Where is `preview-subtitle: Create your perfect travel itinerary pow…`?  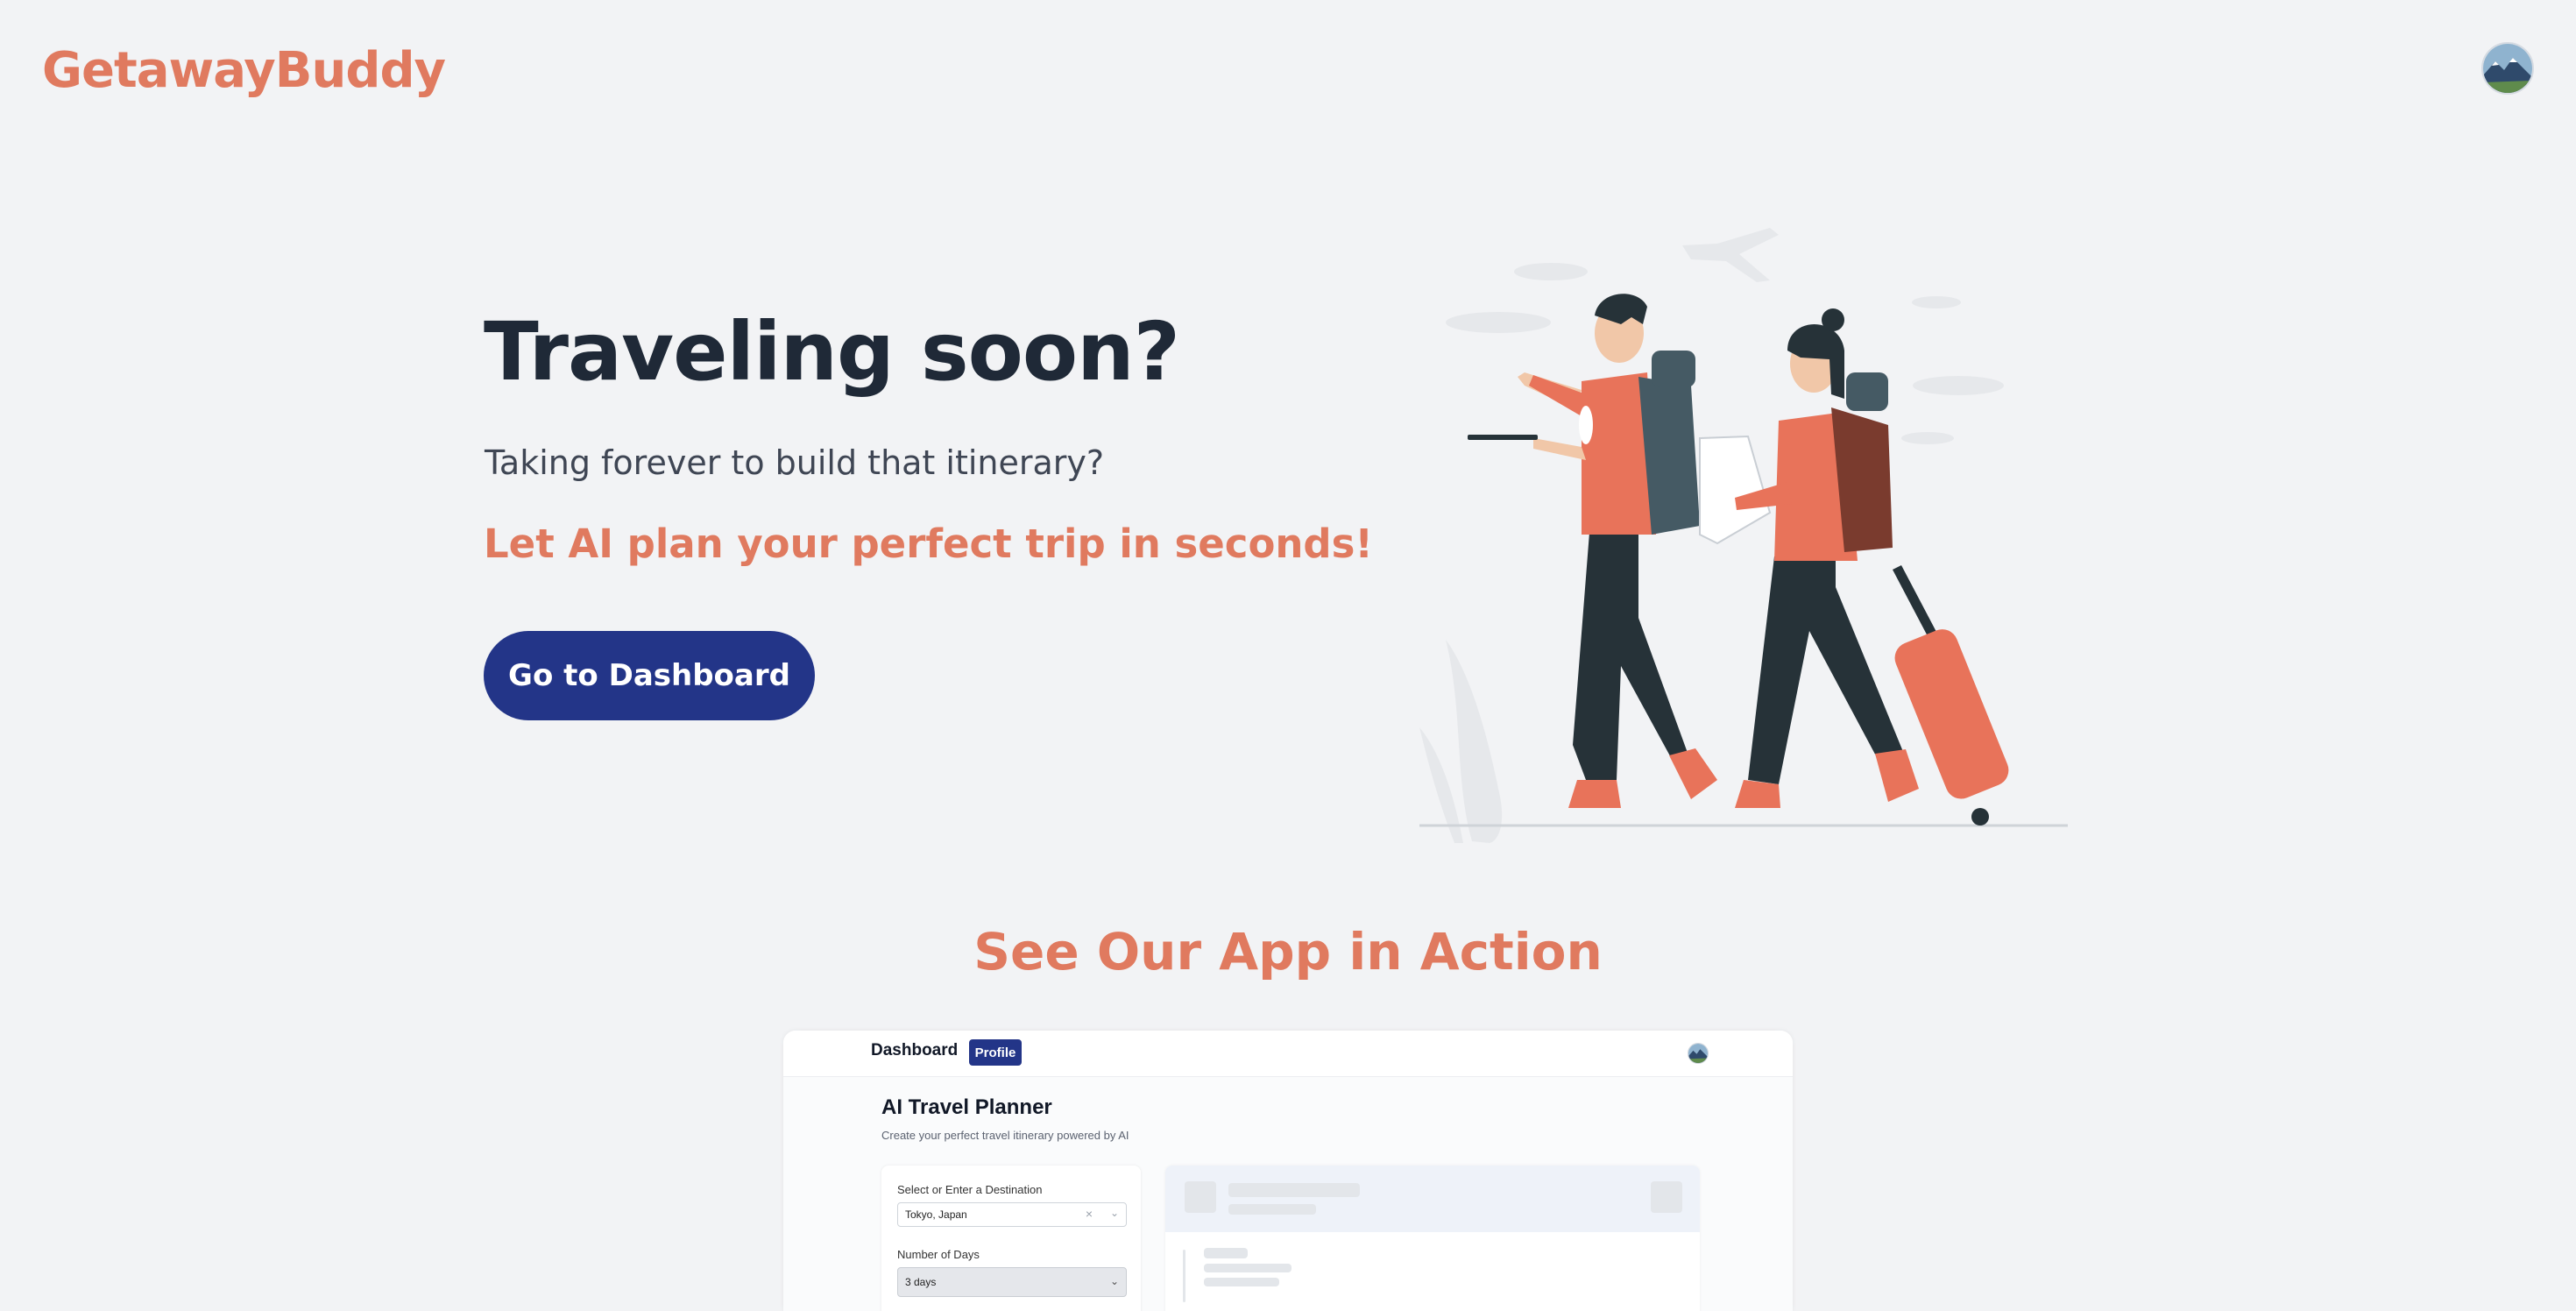
preview-subtitle: Create your perfect travel itinerary pow… is located at coordinates (1005, 1135).